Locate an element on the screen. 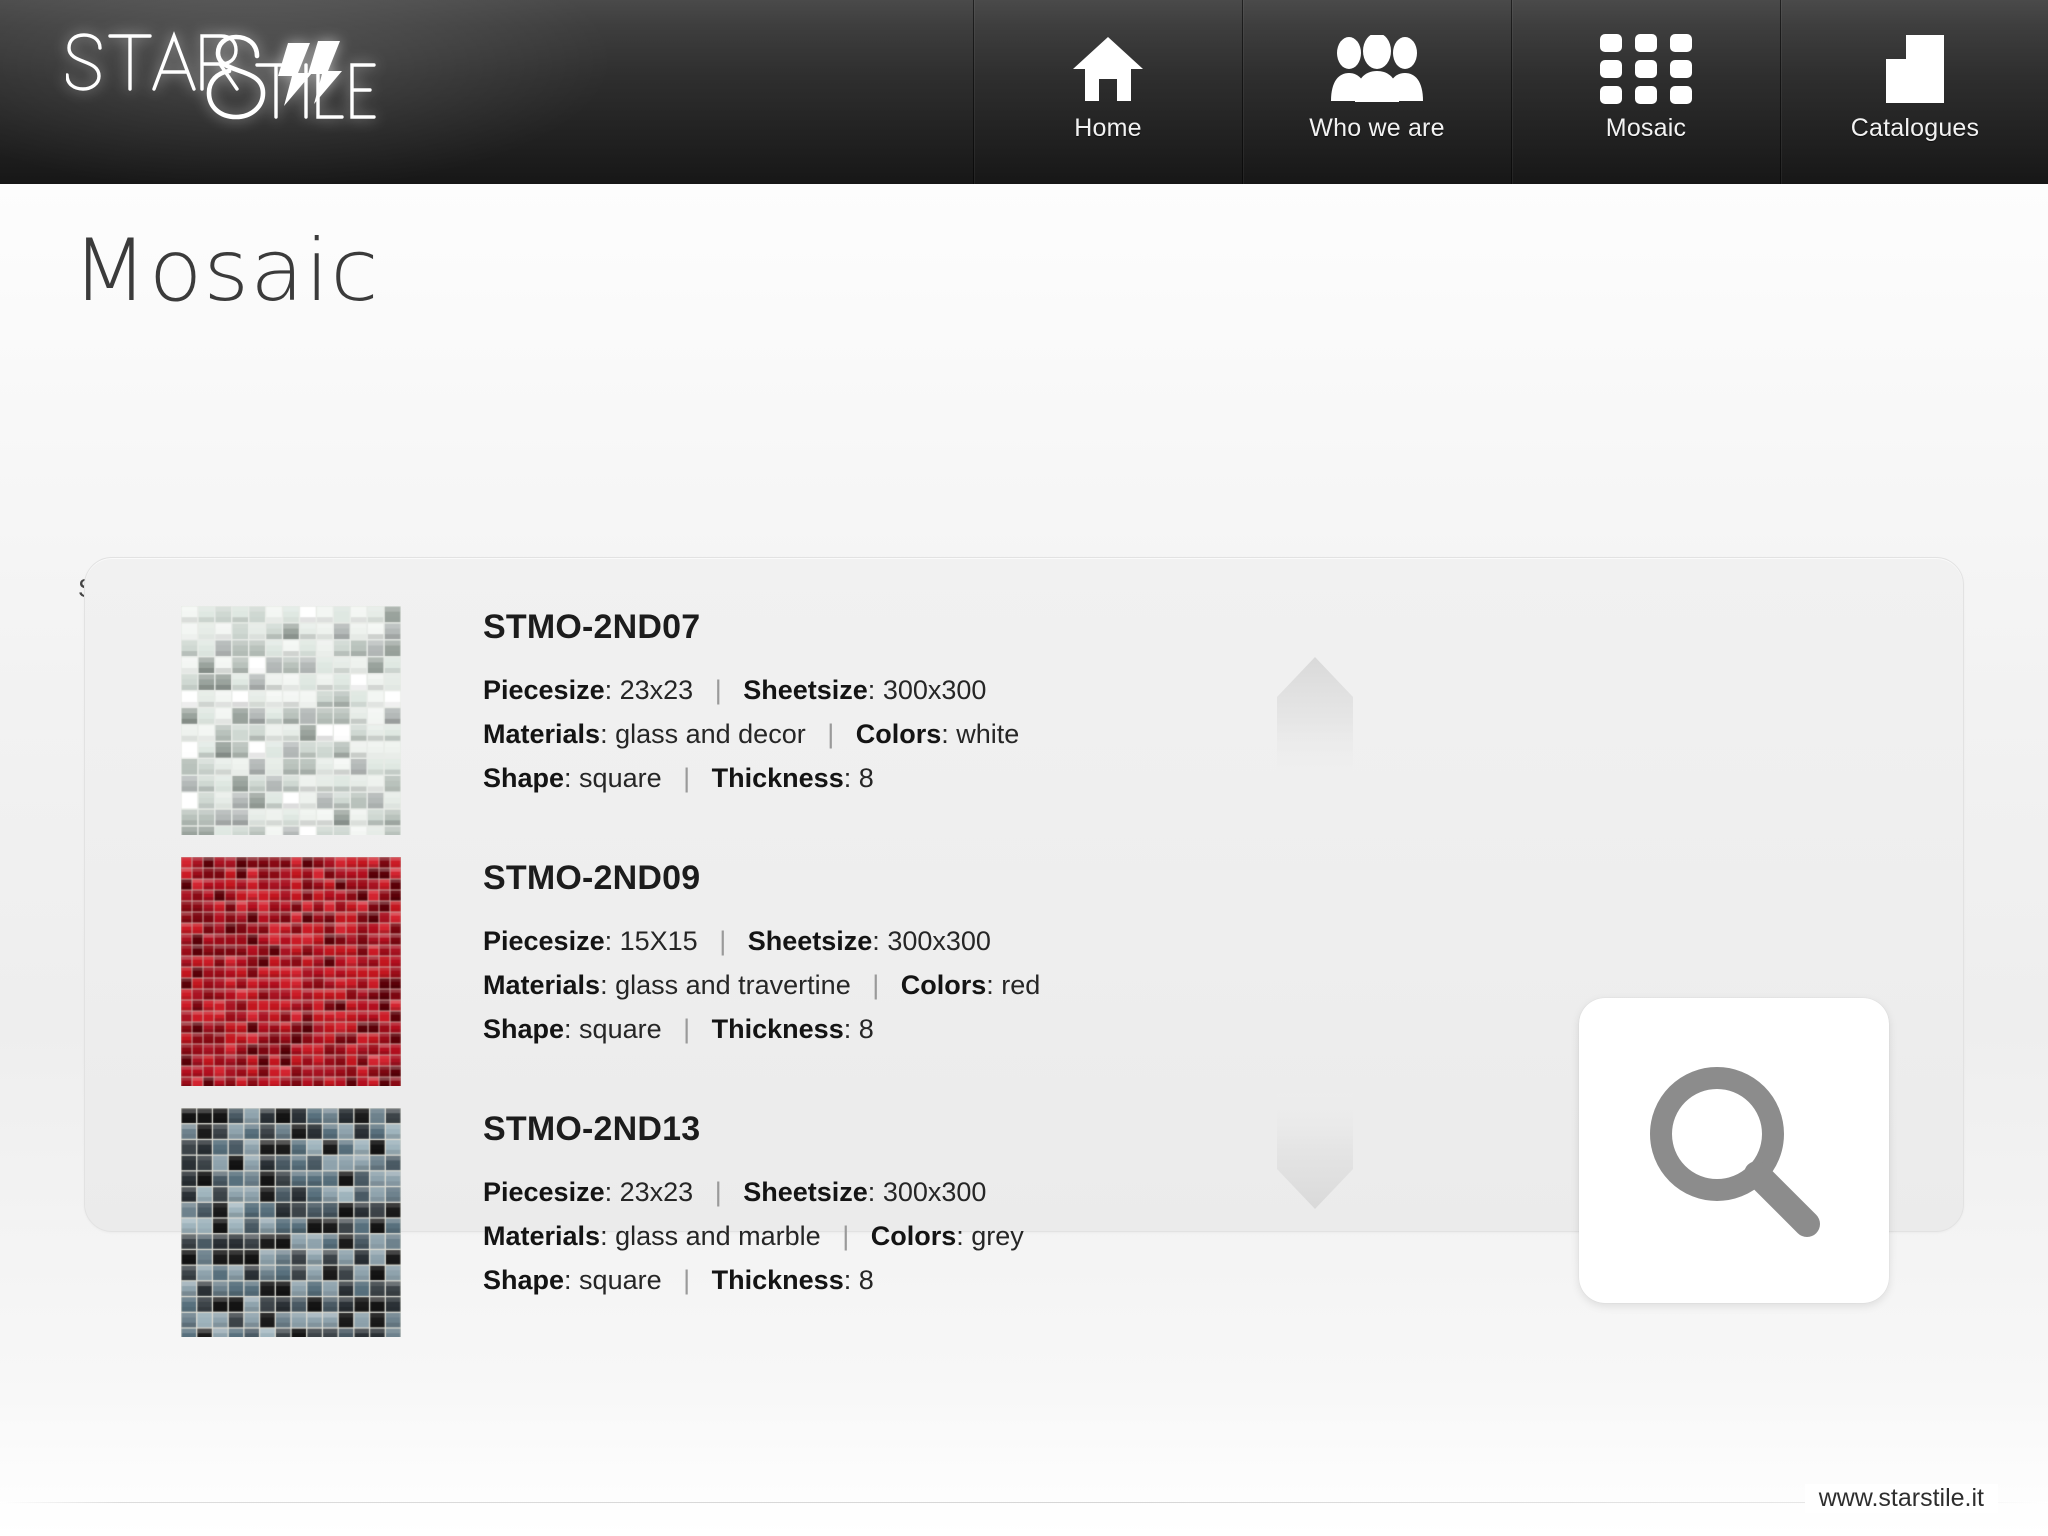 The image size is (2048, 1536). value-materials: glass and marble is located at coordinates (718, 1236).